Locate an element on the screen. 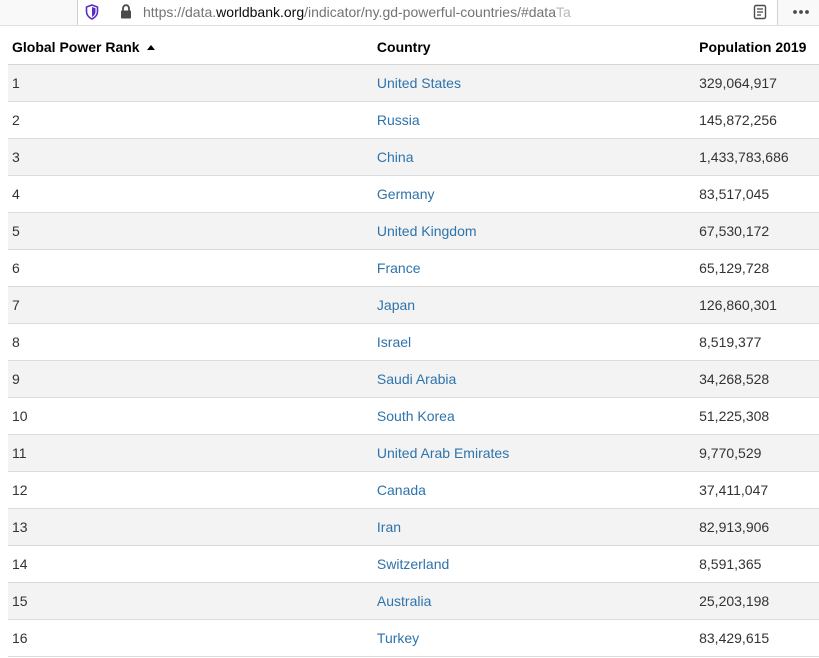 The width and height of the screenshot is (819, 658). population-cell: 65,129,728 is located at coordinates (759, 268).